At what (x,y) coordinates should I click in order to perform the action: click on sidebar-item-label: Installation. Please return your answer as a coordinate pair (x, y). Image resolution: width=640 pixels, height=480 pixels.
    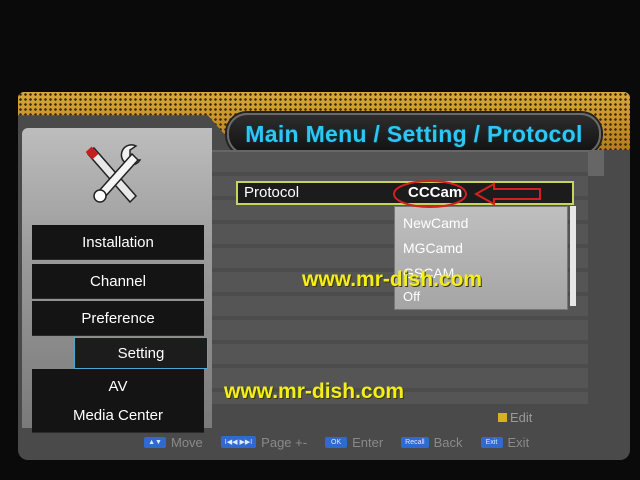
    Looking at the image, I should click on (118, 242).